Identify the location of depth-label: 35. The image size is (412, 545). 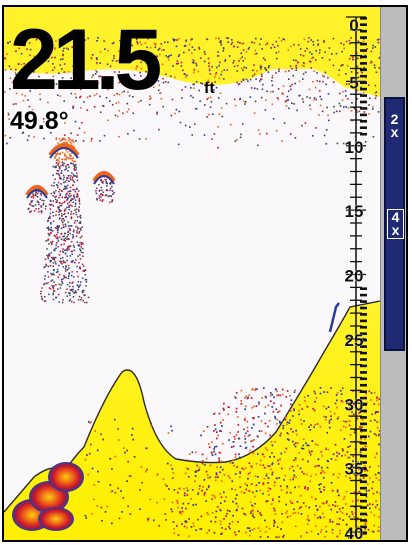
(354, 469).